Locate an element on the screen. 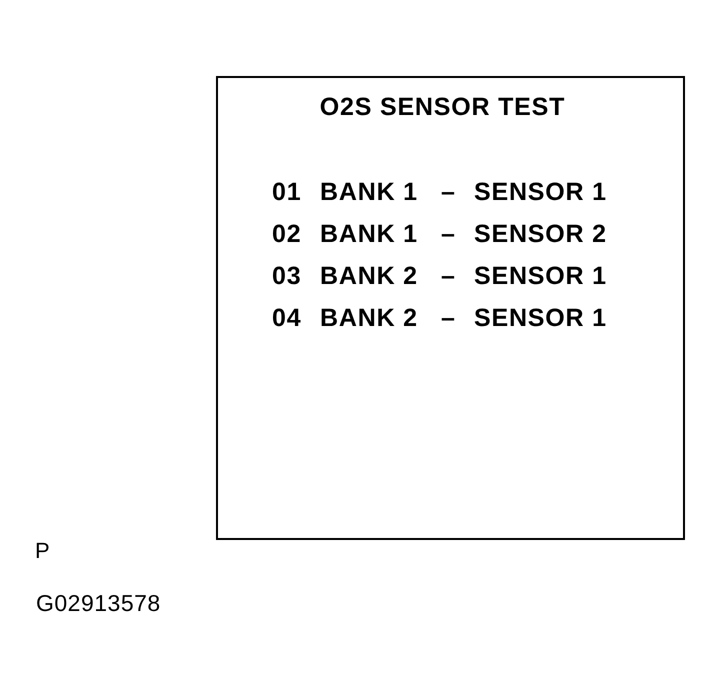 Image resolution: width=723 pixels, height=687 pixels. view-label: P is located at coordinates (42, 551).